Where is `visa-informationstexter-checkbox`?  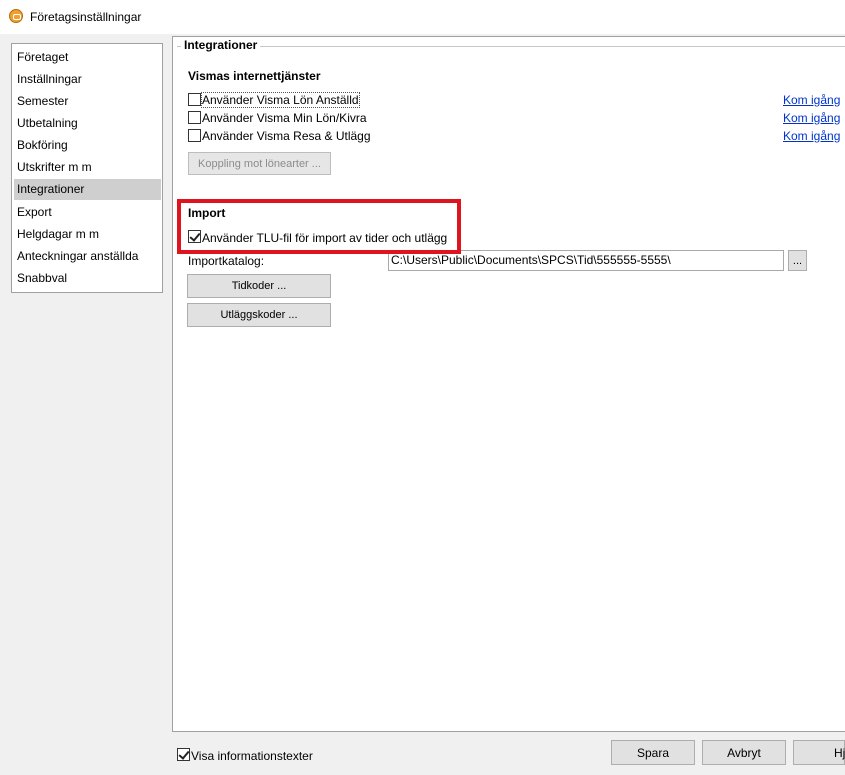 visa-informationstexter-checkbox is located at coordinates (183, 754).